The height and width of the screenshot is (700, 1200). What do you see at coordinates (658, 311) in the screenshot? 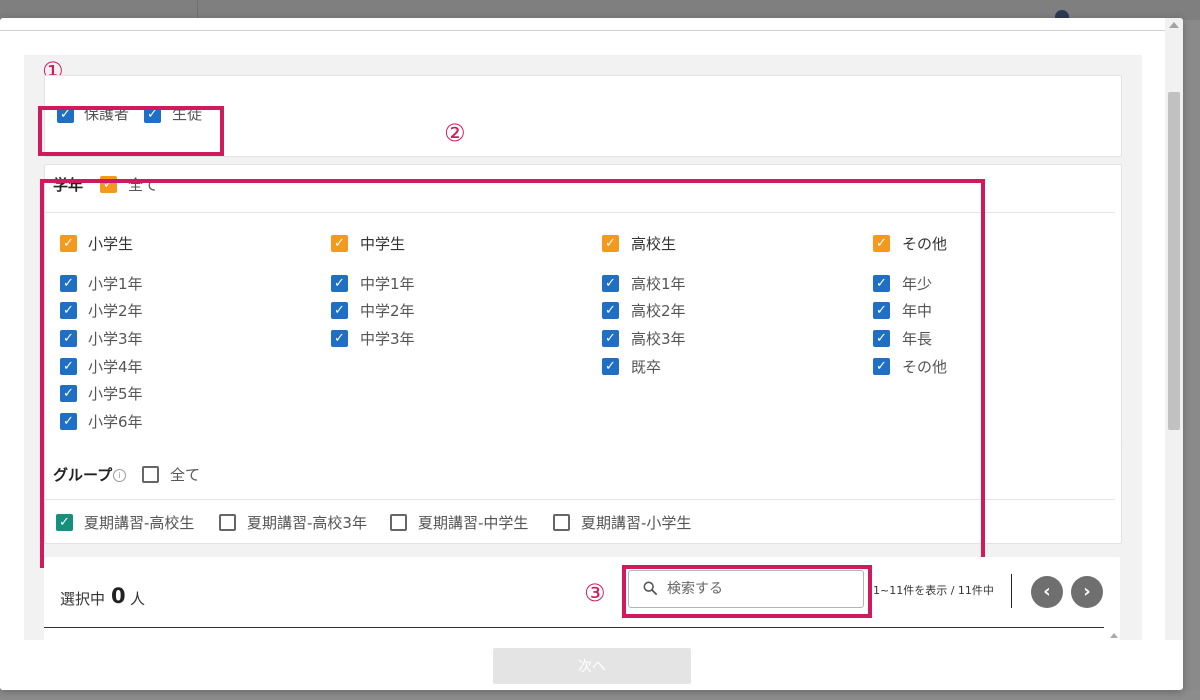
I see `grade-label: 高校2年` at bounding box center [658, 311].